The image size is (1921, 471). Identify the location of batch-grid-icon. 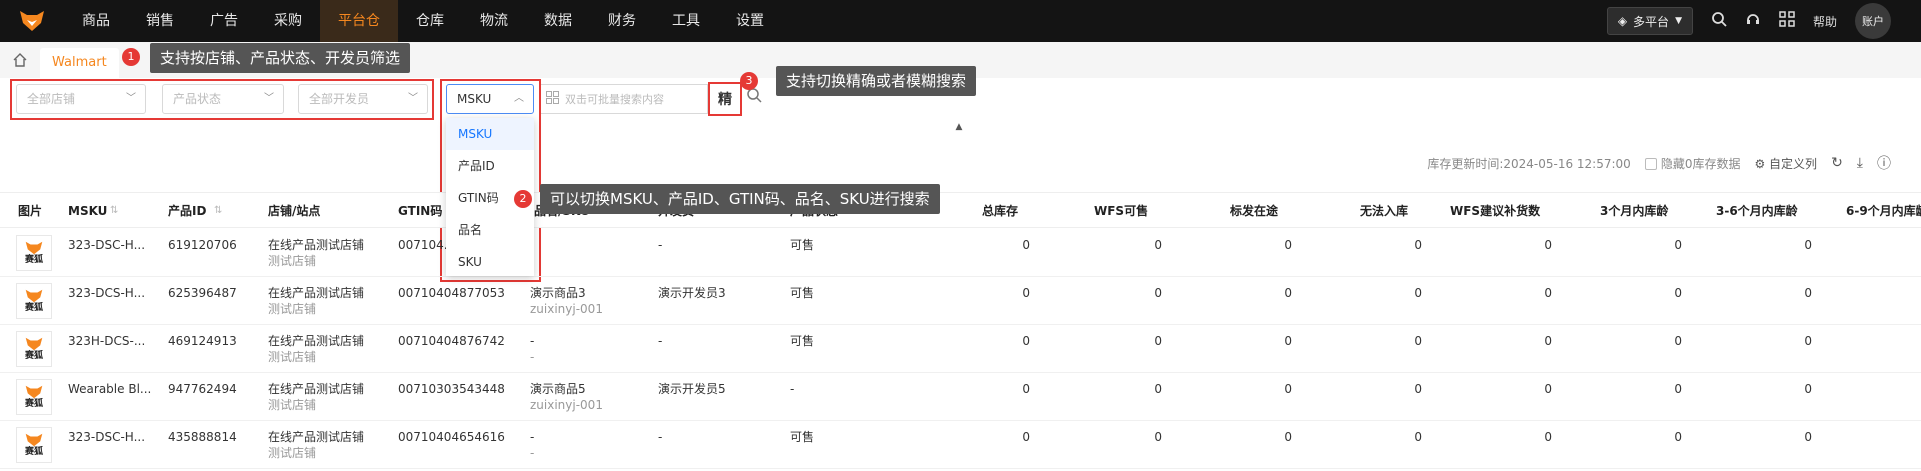
(552, 99).